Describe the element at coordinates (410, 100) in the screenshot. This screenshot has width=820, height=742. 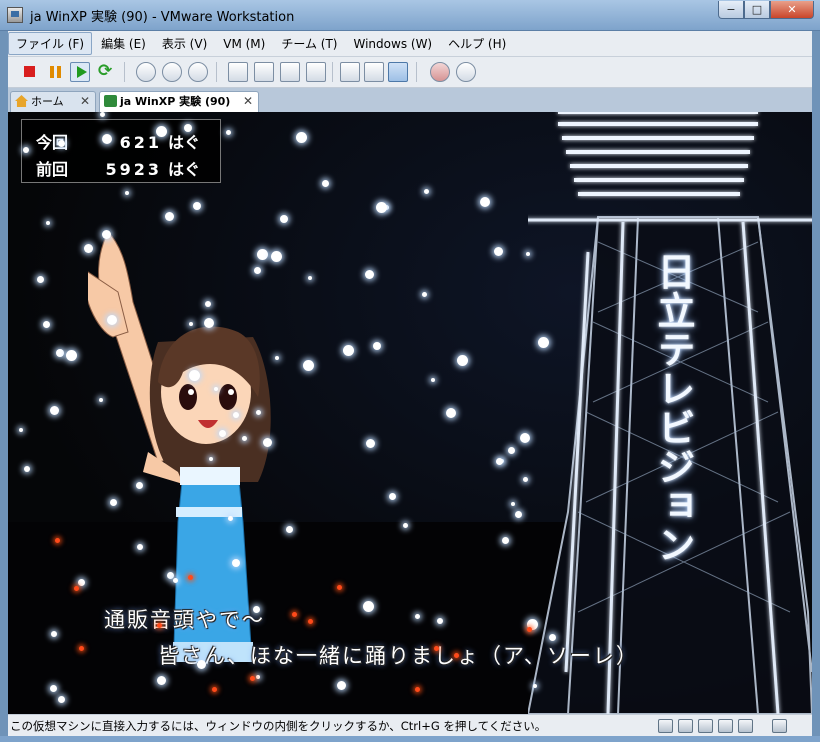
I see `tab-strip: ホーム ✕ ja WinXP 実験 (90) ✕` at that location.